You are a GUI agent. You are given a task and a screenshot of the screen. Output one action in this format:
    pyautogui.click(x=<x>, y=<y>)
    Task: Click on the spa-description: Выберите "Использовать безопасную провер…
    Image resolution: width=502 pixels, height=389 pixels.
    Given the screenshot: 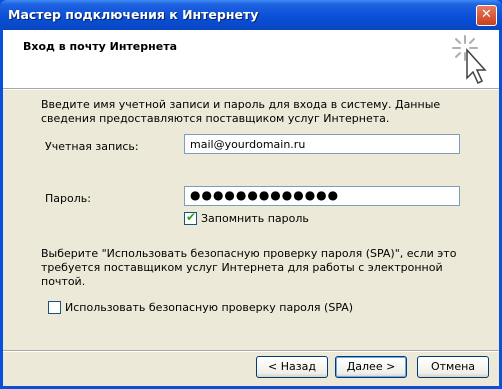 What is the action you would take?
    pyautogui.click(x=249, y=267)
    